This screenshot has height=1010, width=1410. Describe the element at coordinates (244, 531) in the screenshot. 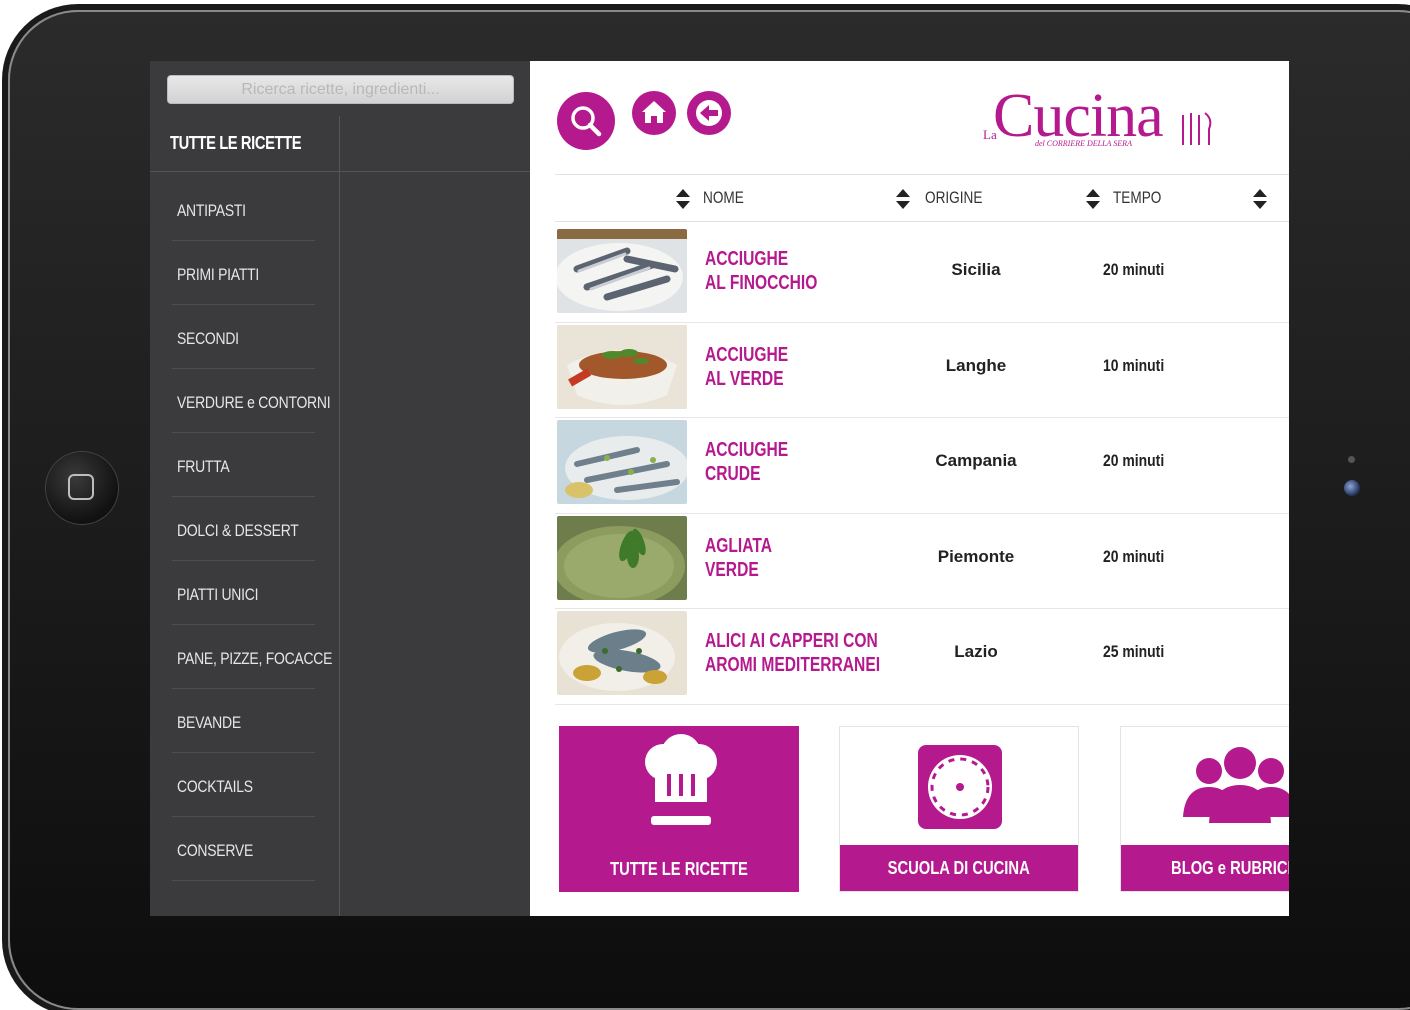

I see `sidebar-item-dolci-dessert: DOLCI & DESSERT` at that location.